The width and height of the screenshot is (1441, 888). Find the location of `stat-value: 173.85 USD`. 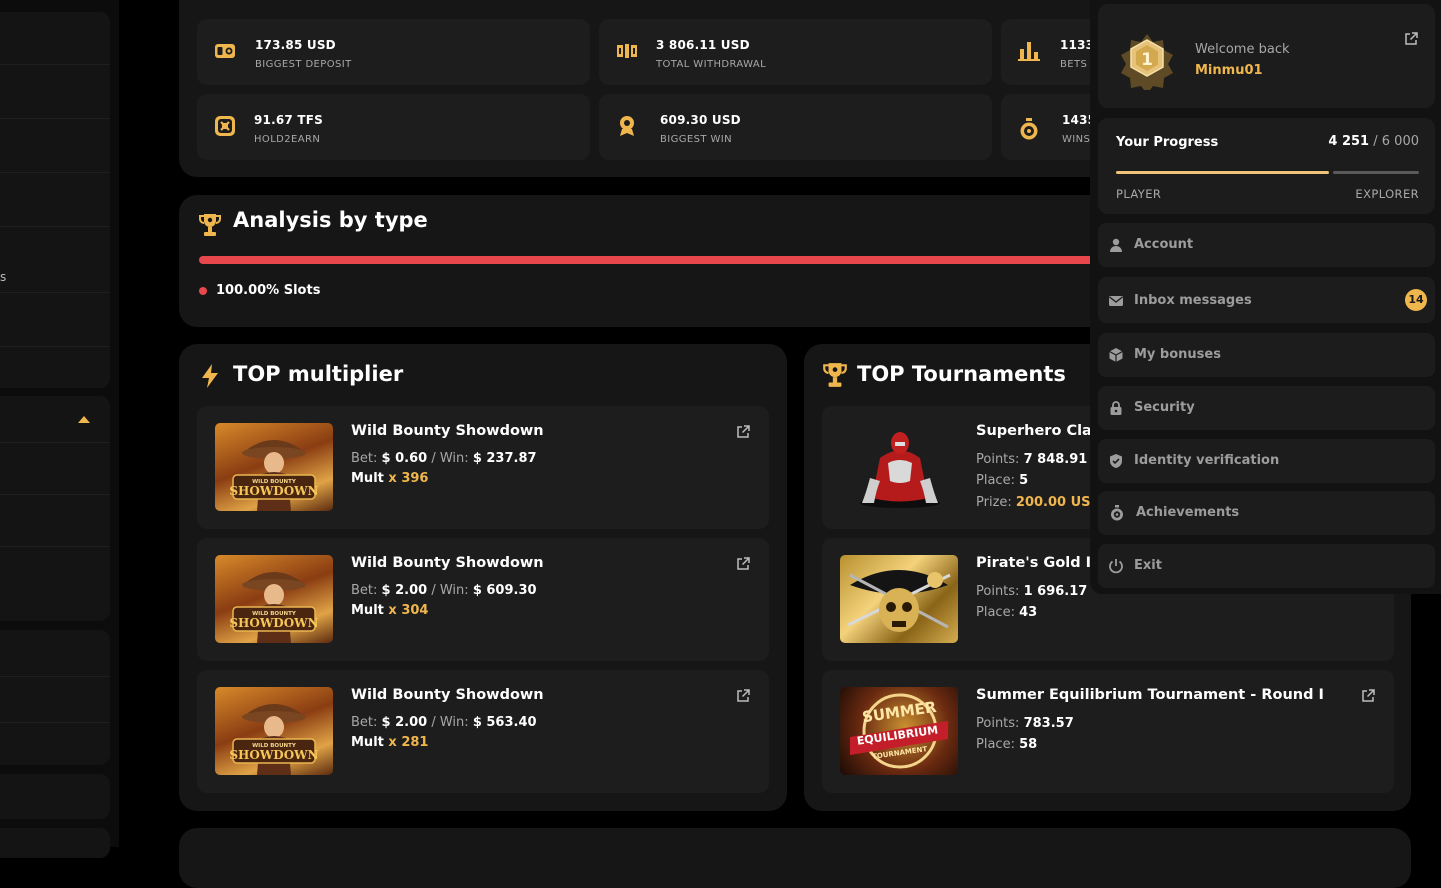

stat-value: 173.85 USD is located at coordinates (295, 45).